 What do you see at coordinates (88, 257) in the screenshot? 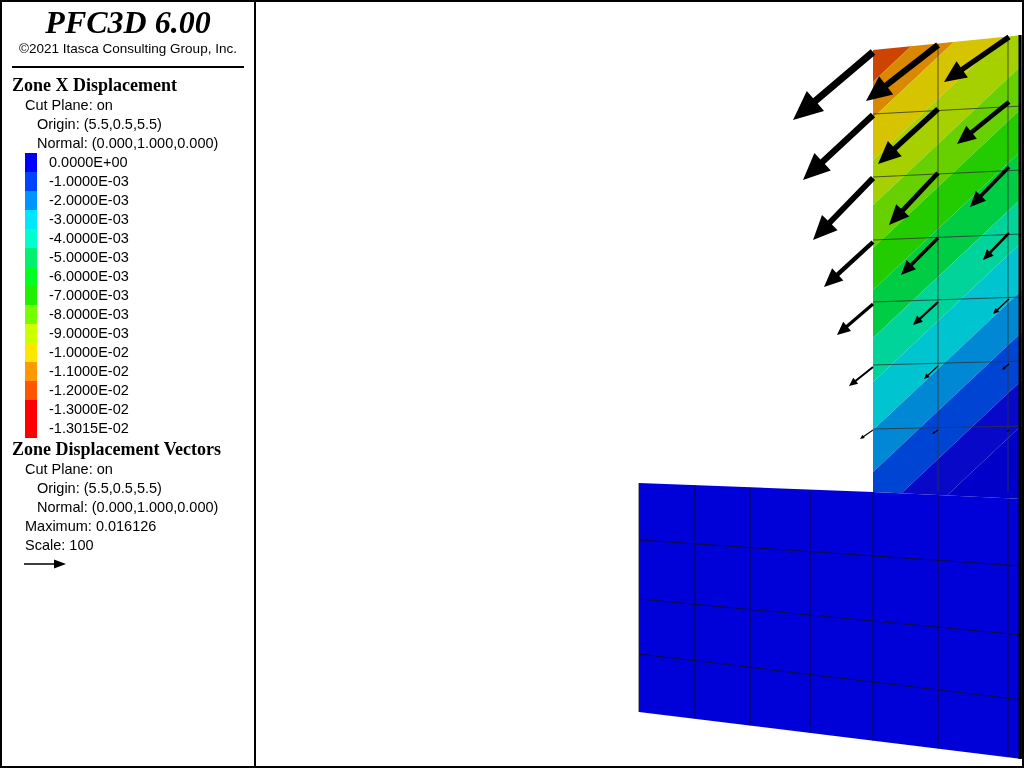
I see `level-label: -5.0000E-03` at bounding box center [88, 257].